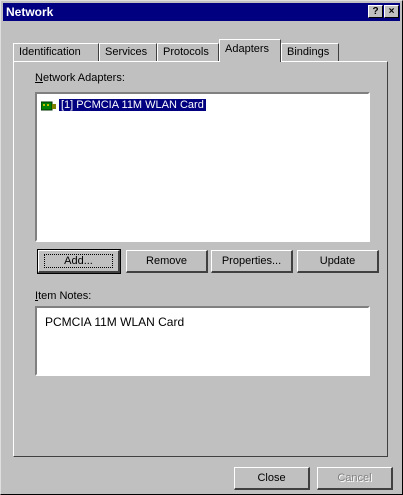  What do you see at coordinates (310, 52) in the screenshot?
I see `tab-bindings: Bindings` at bounding box center [310, 52].